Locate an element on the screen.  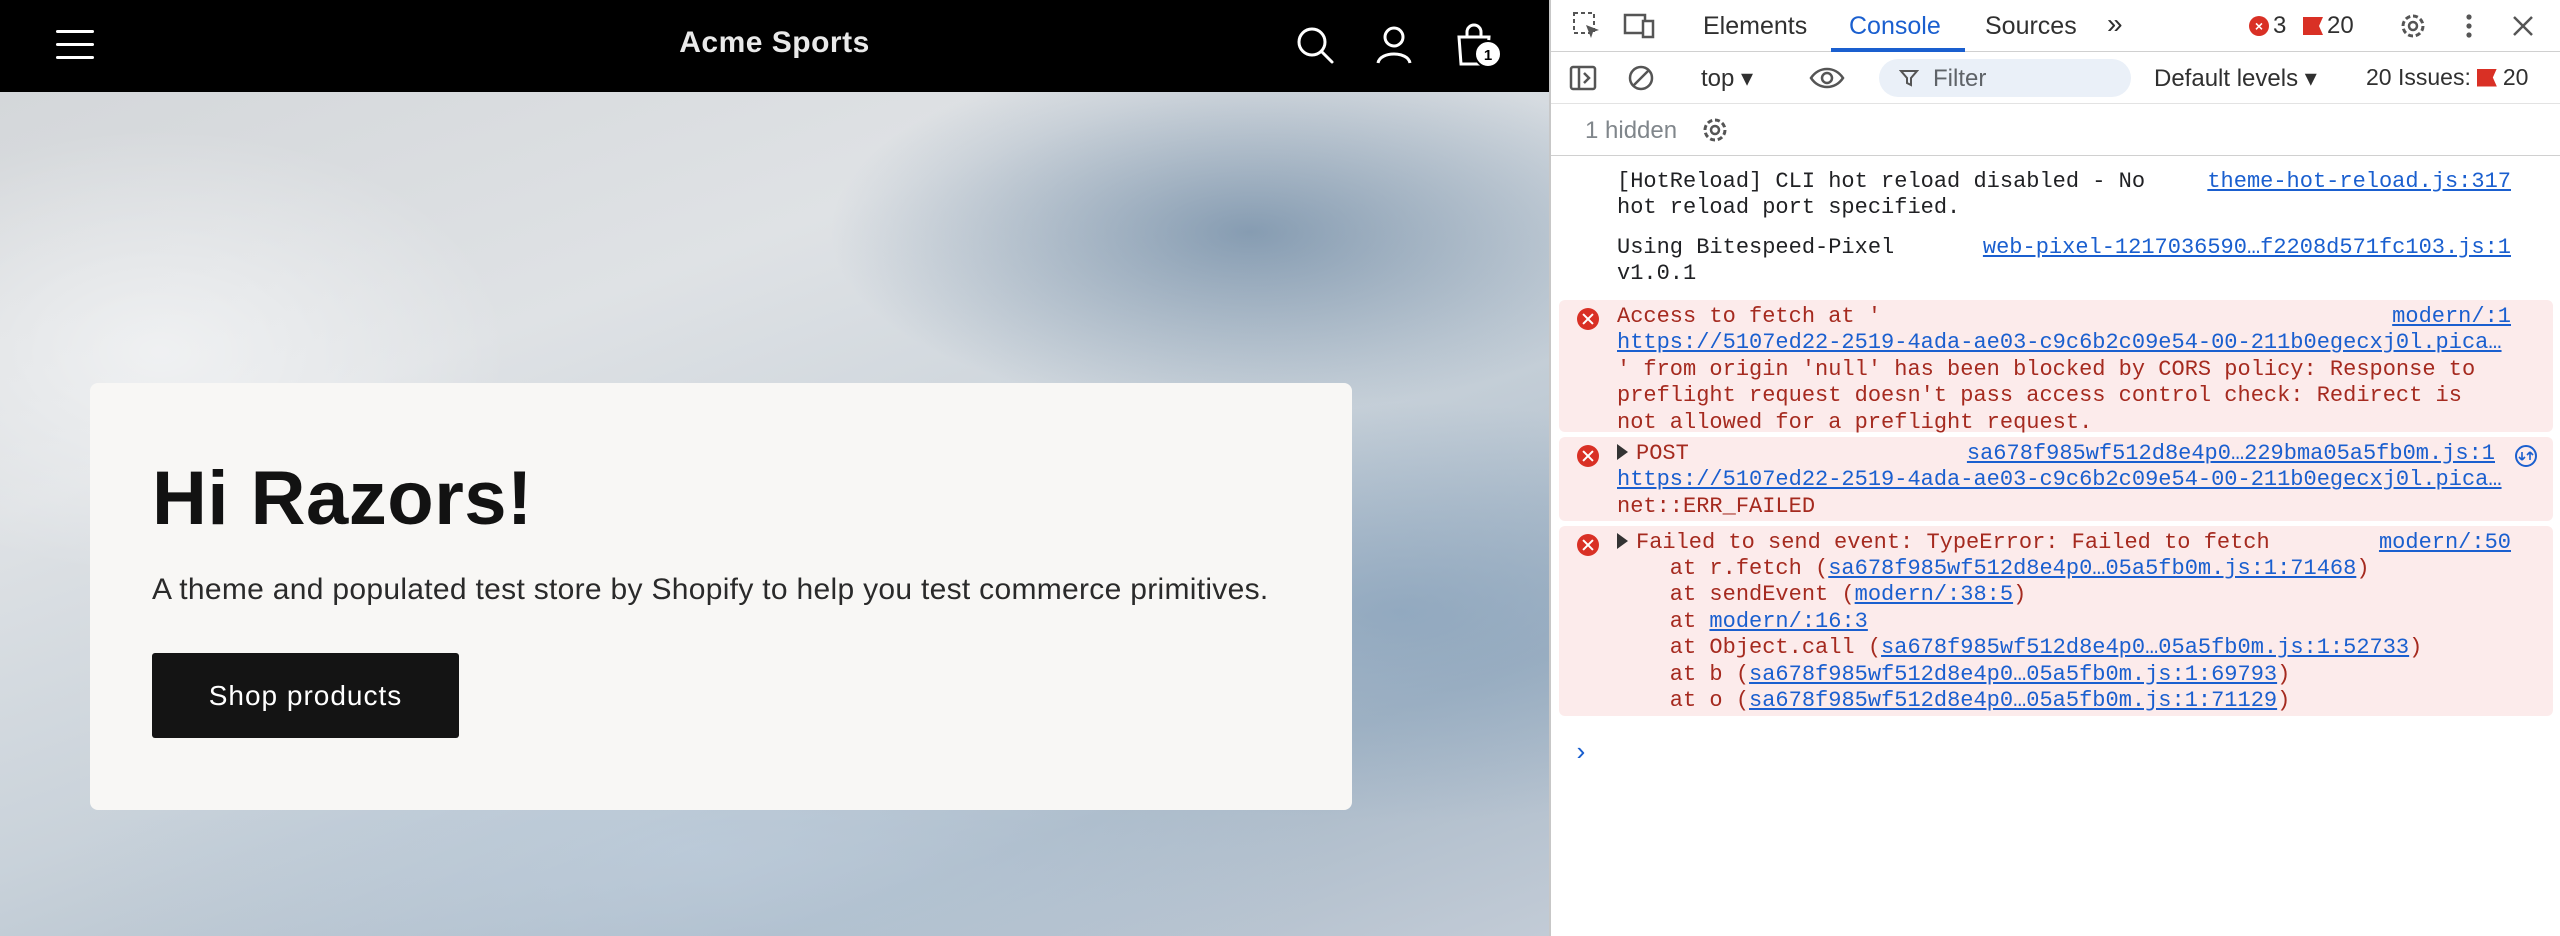
source-link: sa678f985wf512d8e4p0…229bma05a5fb0m.js:1 is located at coordinates (2231, 454).